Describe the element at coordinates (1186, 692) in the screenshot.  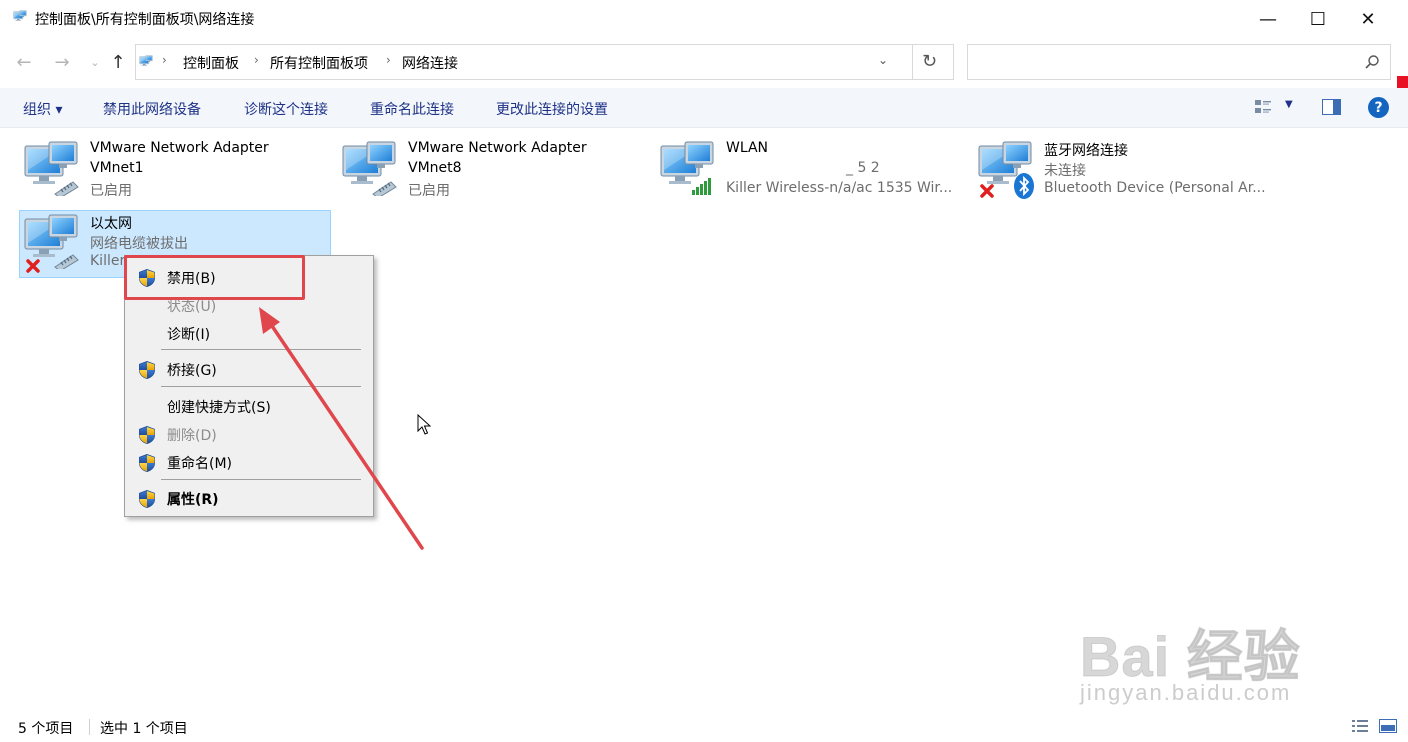
I see `watermark-url: jingyan.baidu.com` at that location.